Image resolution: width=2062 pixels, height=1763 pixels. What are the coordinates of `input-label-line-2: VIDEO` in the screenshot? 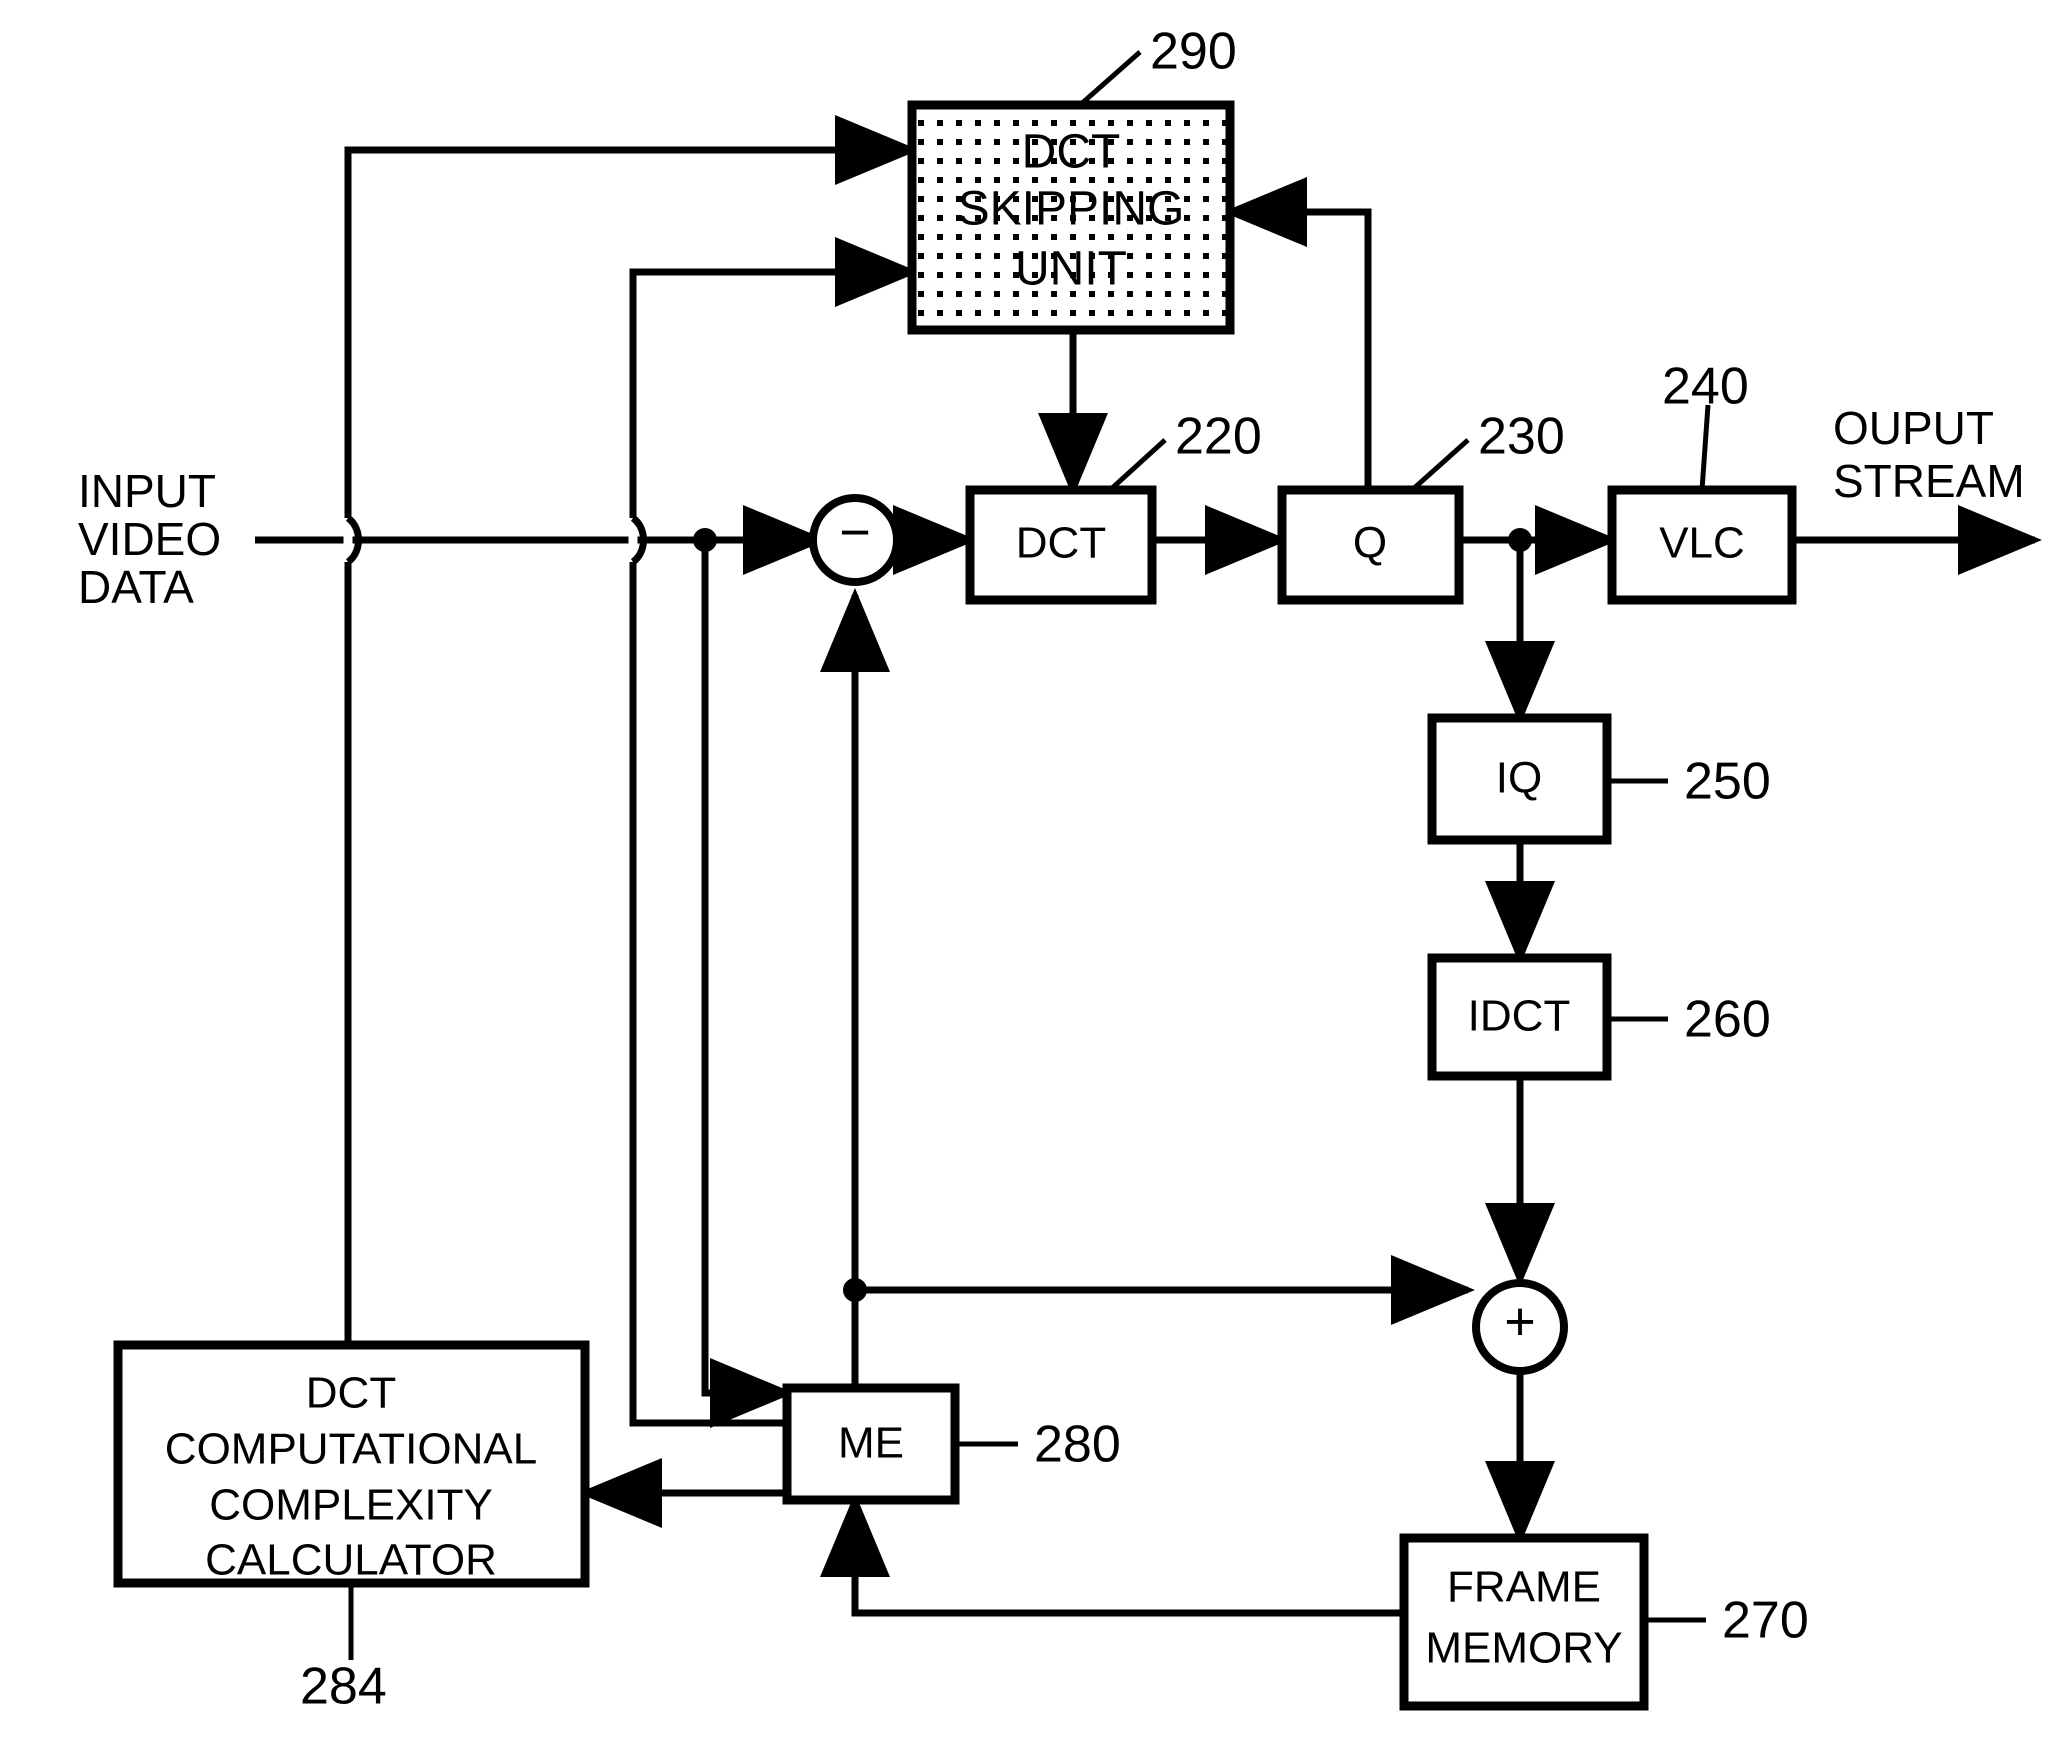 It's located at (149, 539).